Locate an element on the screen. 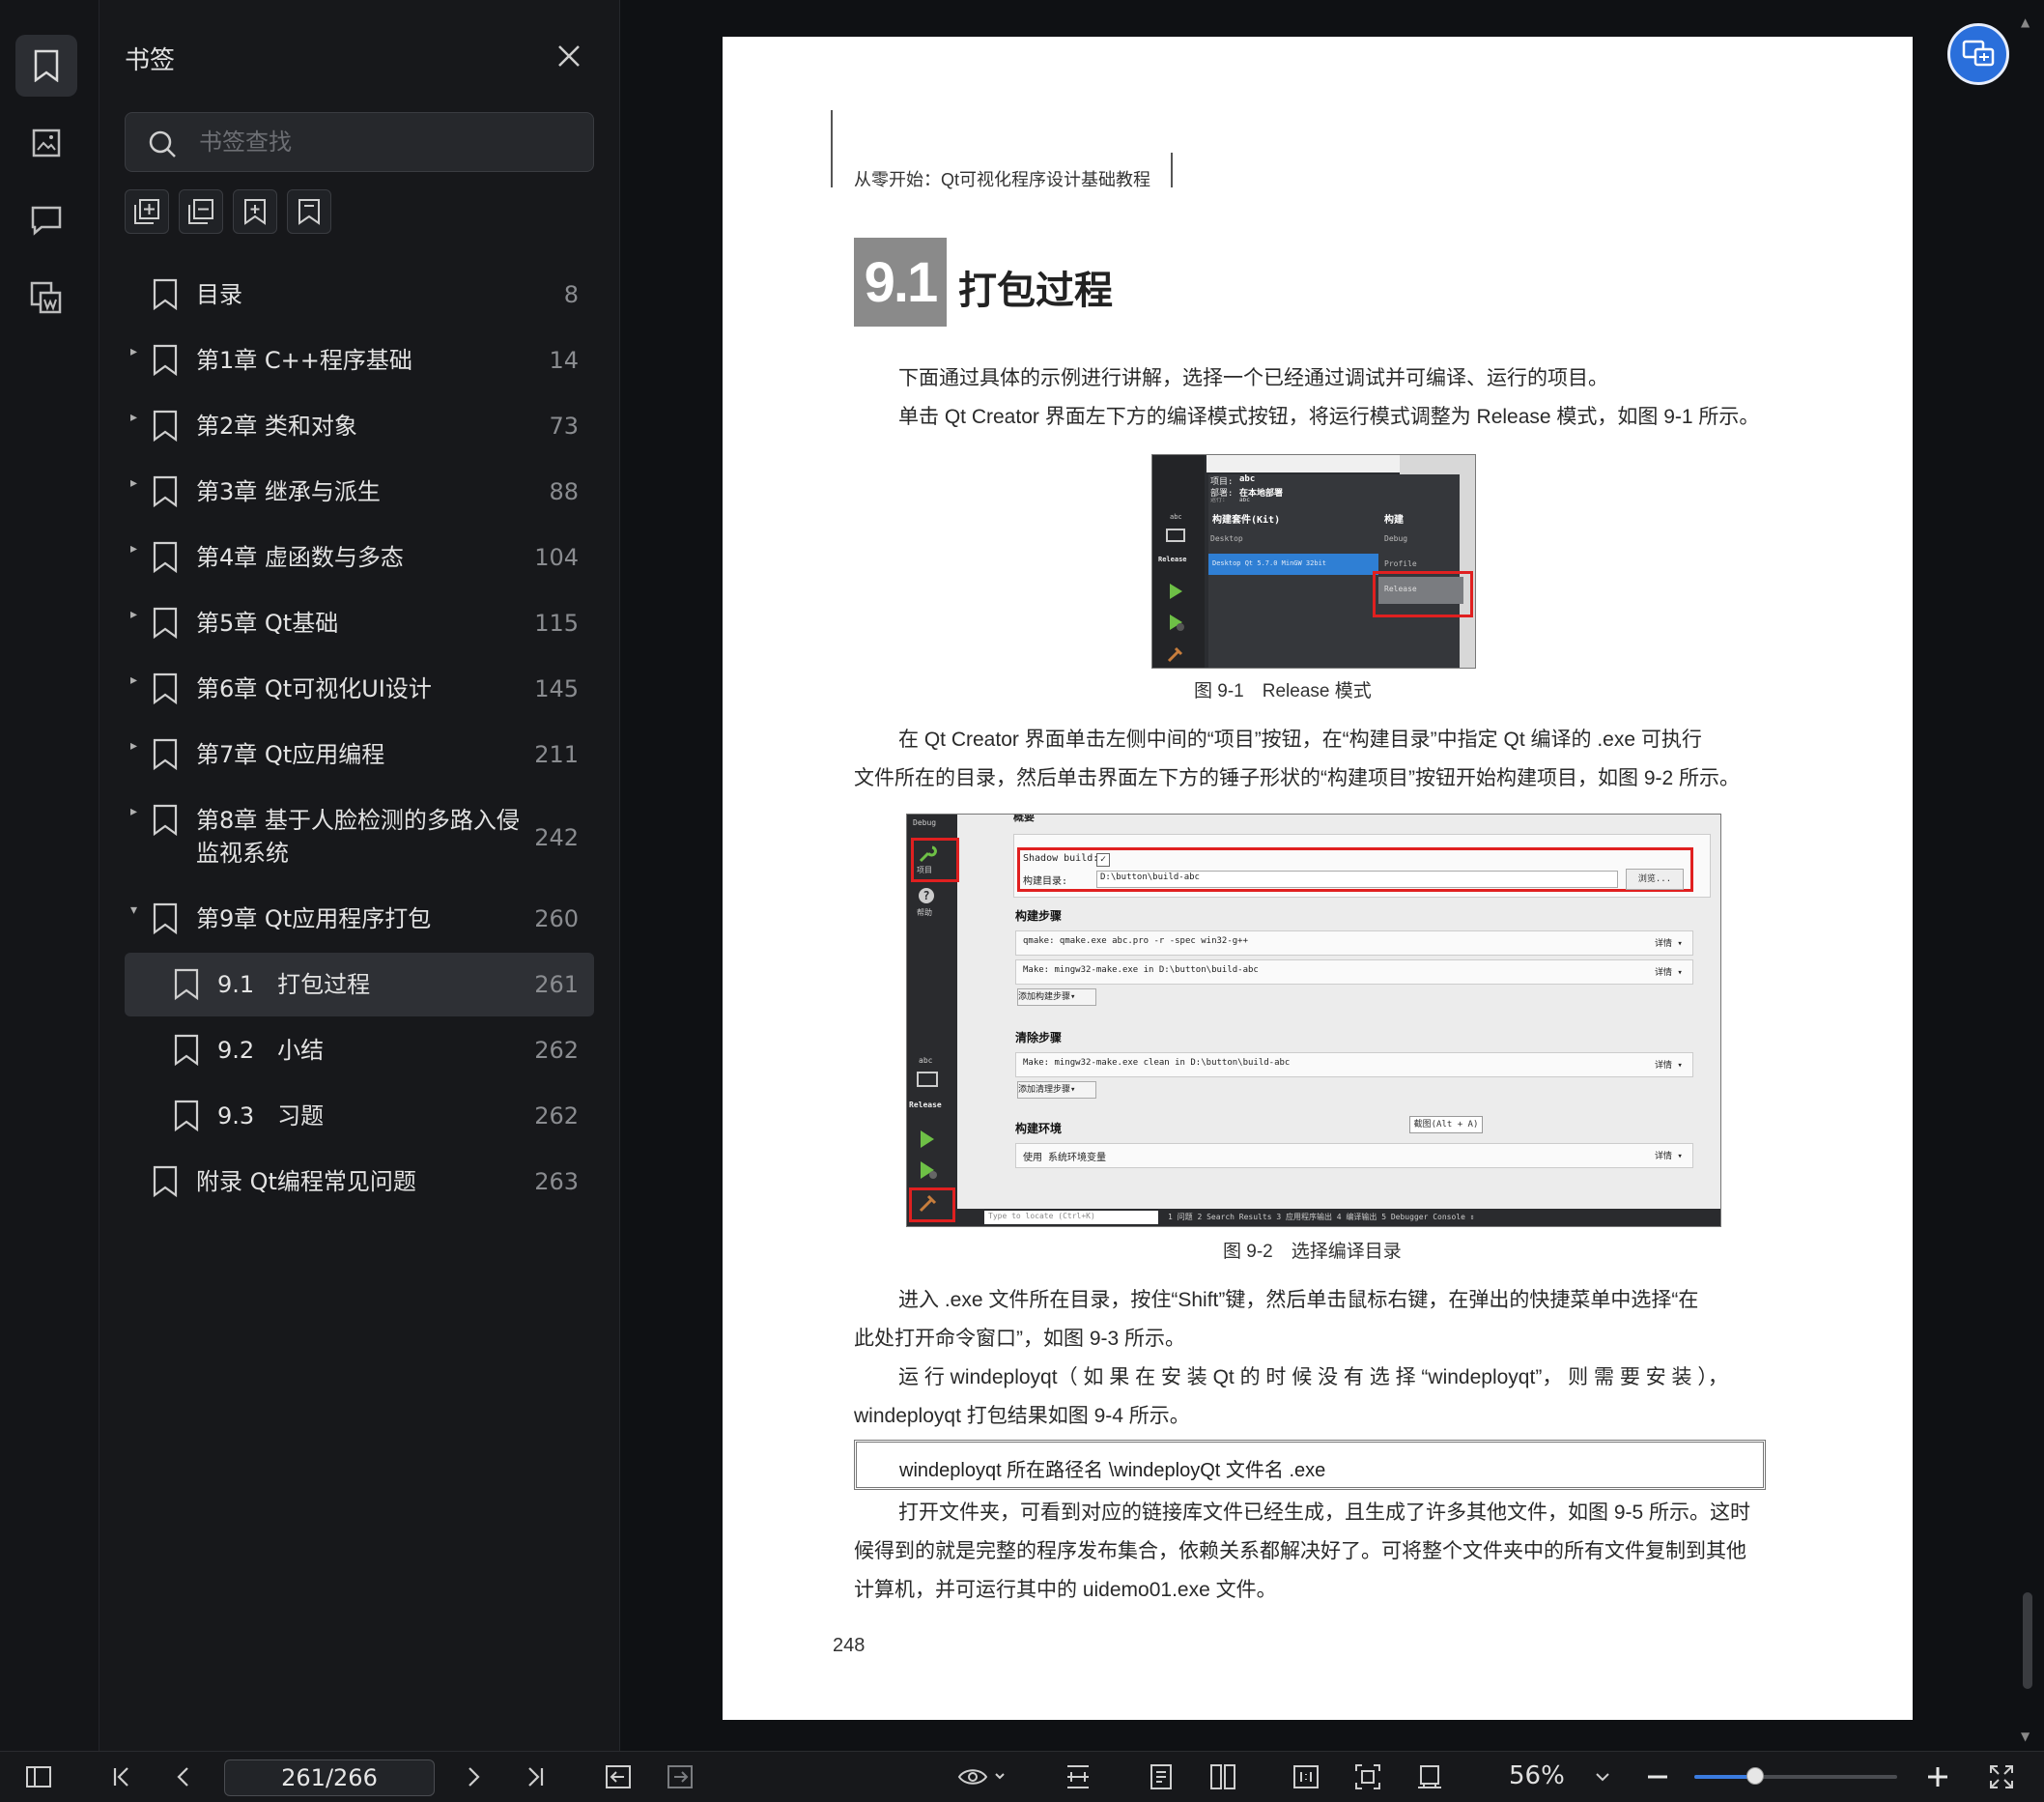  bookmark-item: 9.2 小结 262 is located at coordinates (360, 1050).